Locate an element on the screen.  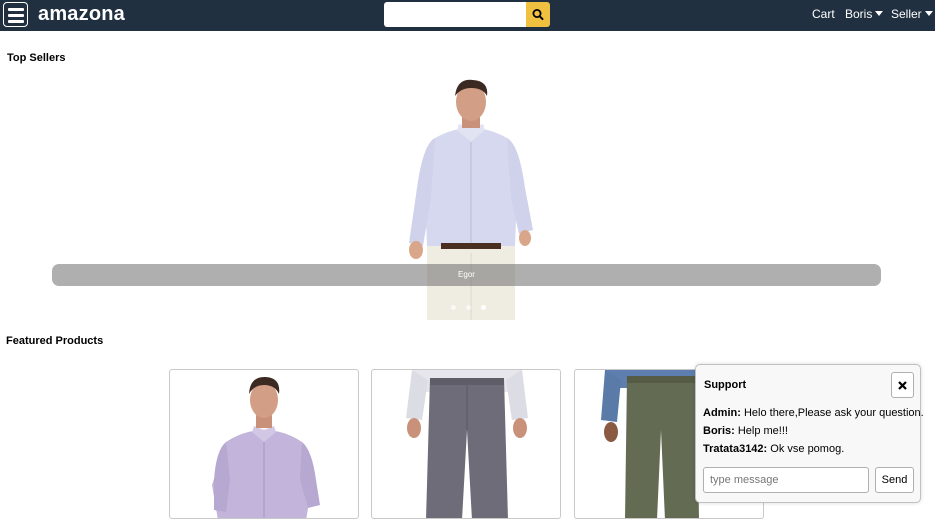
top-sellers-title: Top Sellers is located at coordinates (36, 58).